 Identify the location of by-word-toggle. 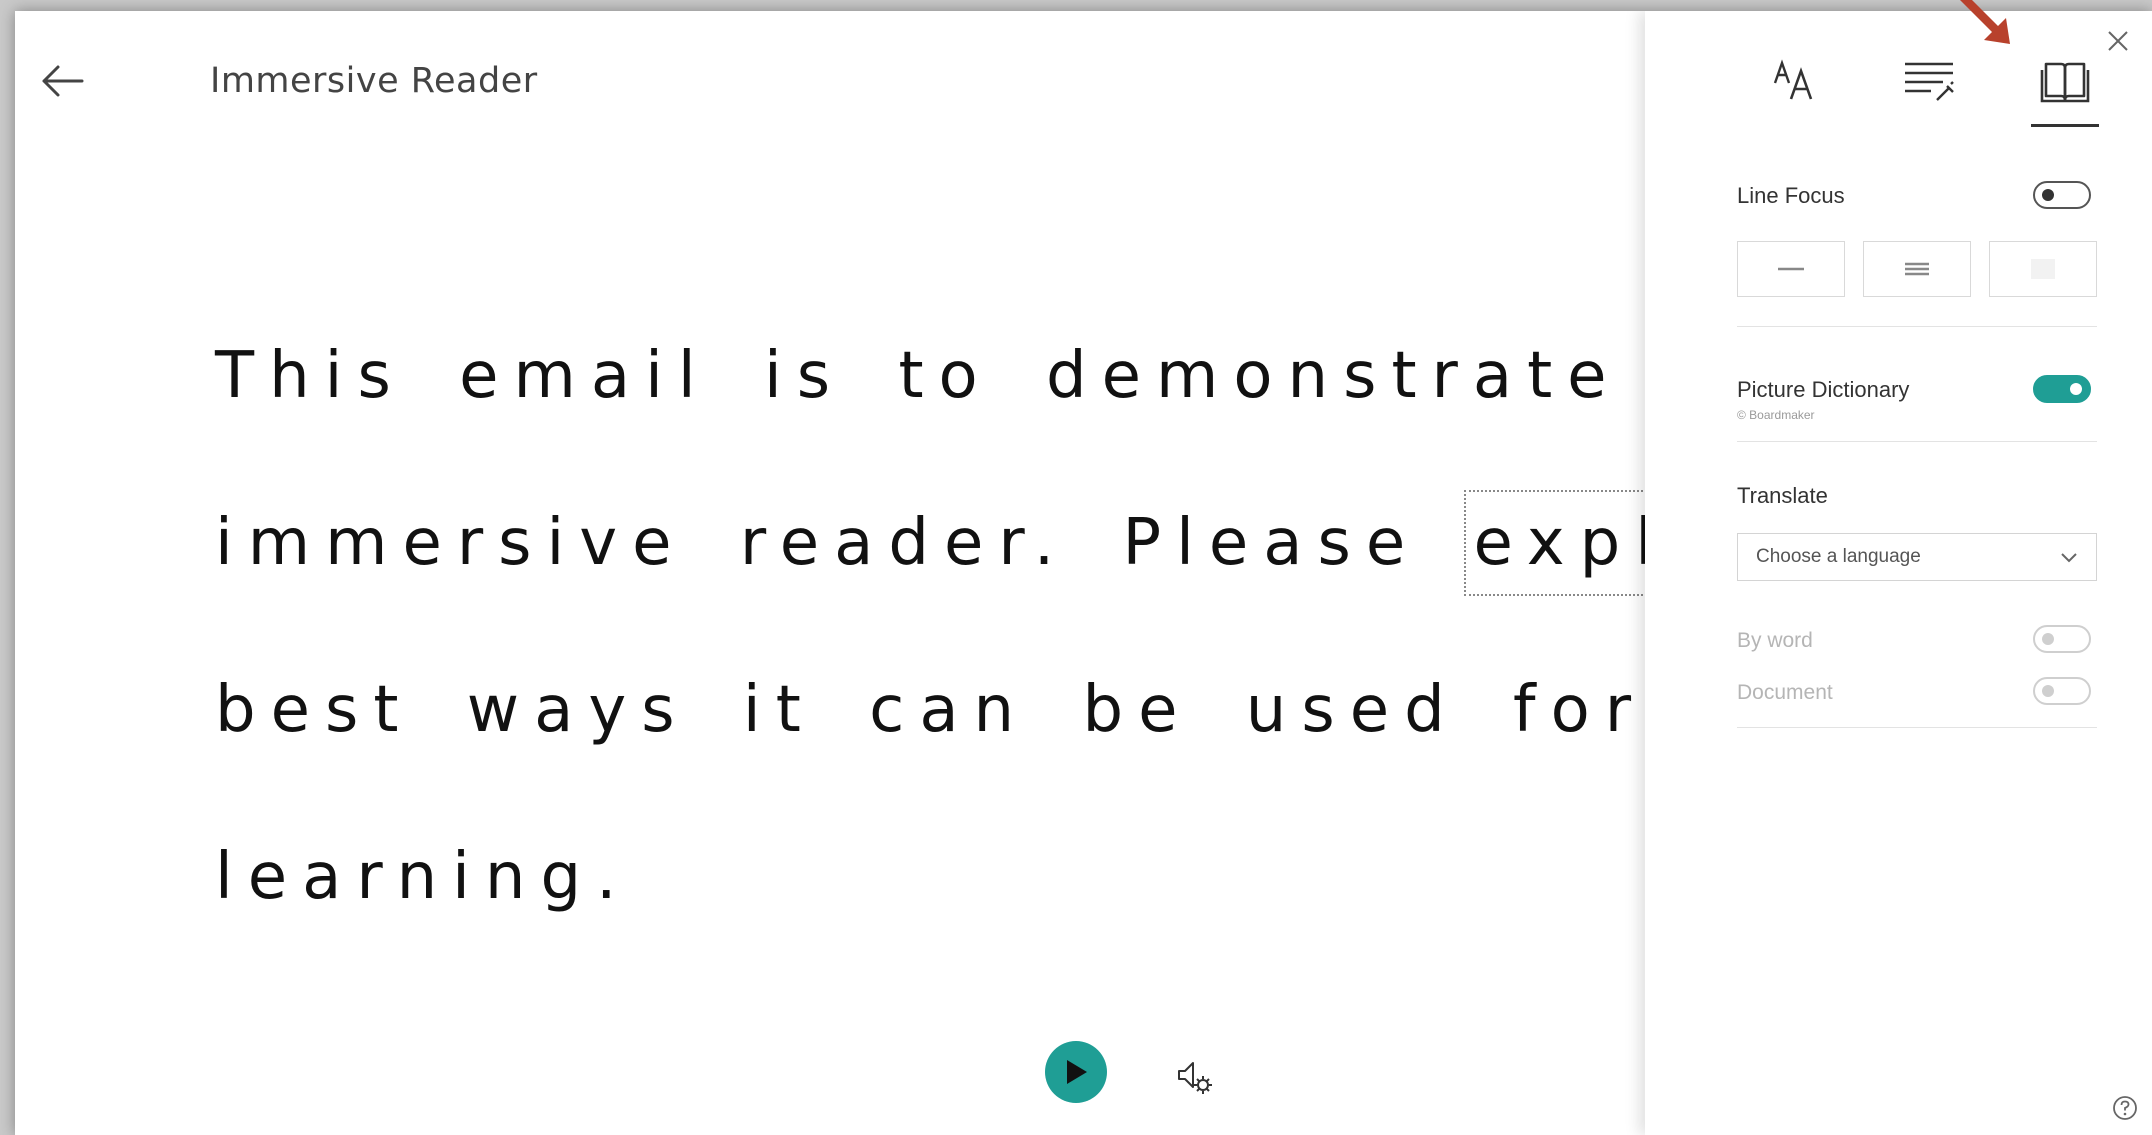
(2062, 639).